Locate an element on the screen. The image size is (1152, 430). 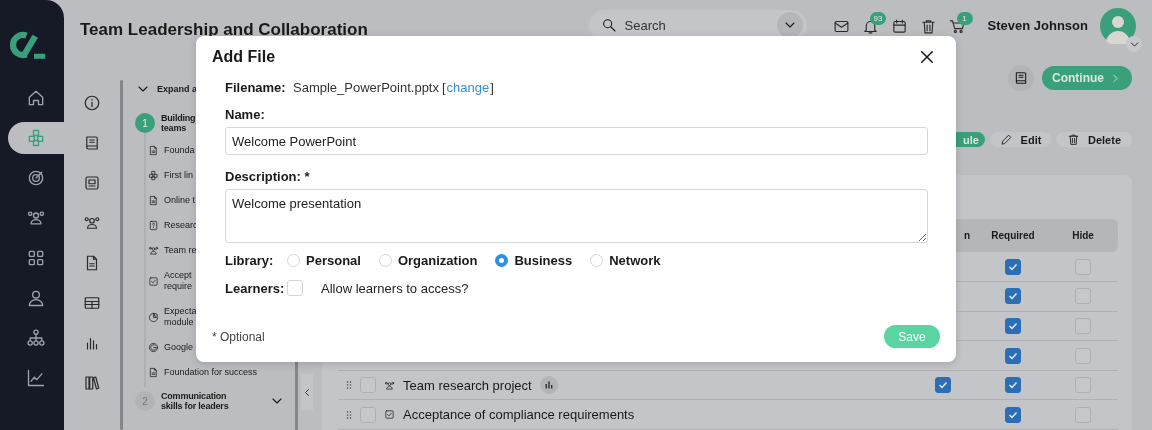
footnote: * Optional is located at coordinates (238, 336).